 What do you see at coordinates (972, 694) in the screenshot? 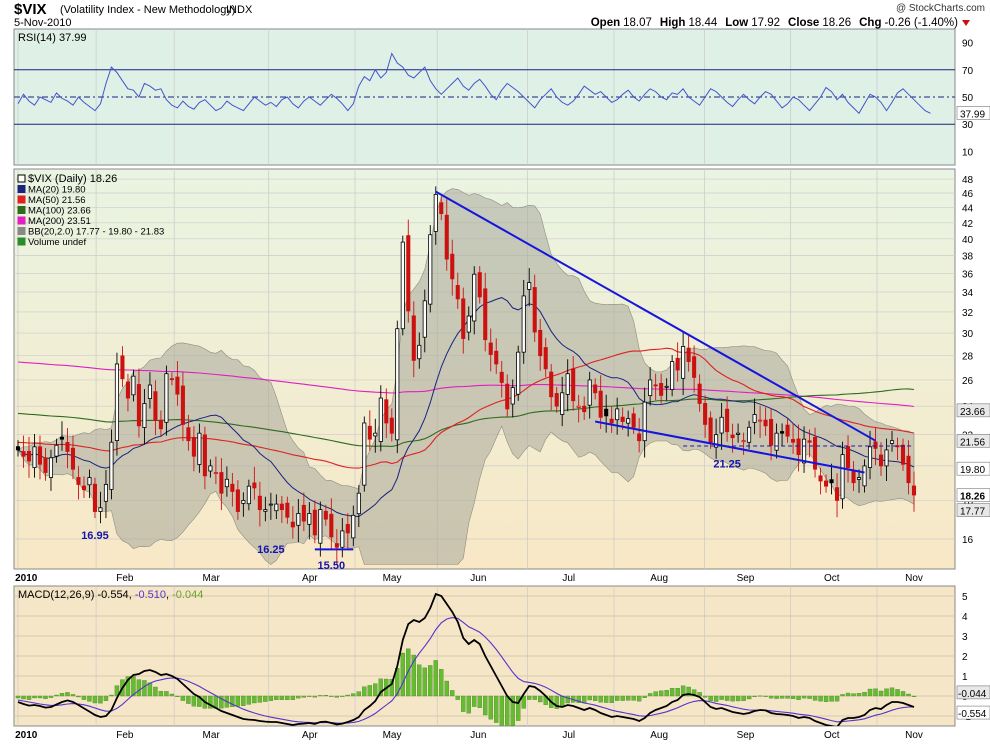
I see `macd-value-label: -0.044` at bounding box center [972, 694].